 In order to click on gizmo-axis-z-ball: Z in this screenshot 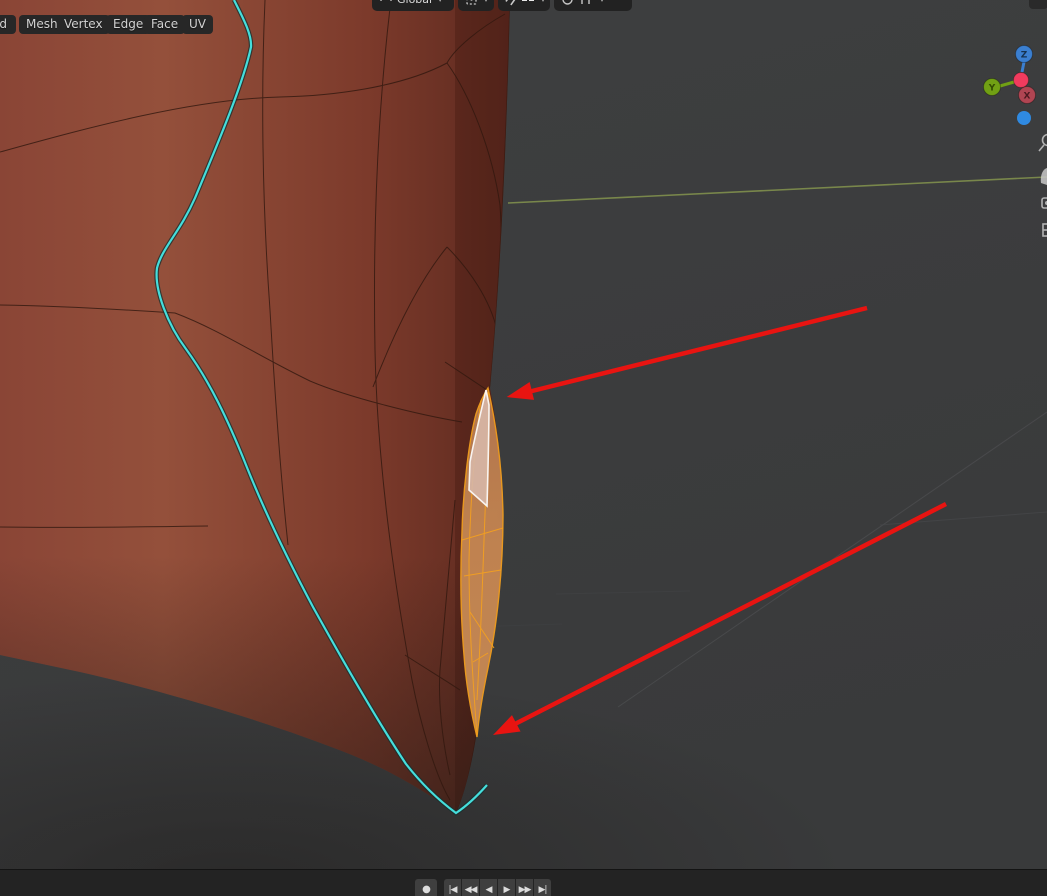, I will do `click(1024, 54)`.